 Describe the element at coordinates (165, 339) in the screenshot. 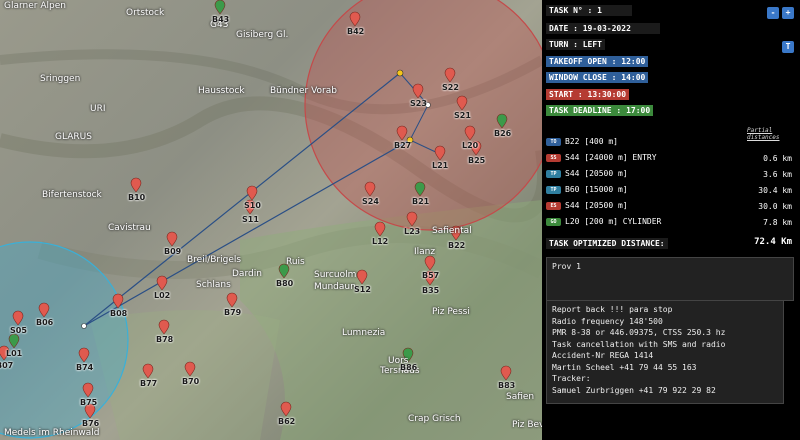

I see `waypoint-label: B78` at that location.